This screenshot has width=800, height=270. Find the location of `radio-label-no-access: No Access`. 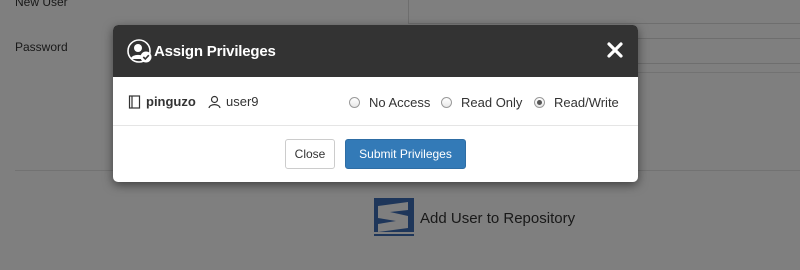

radio-label-no-access: No Access is located at coordinates (400, 102).